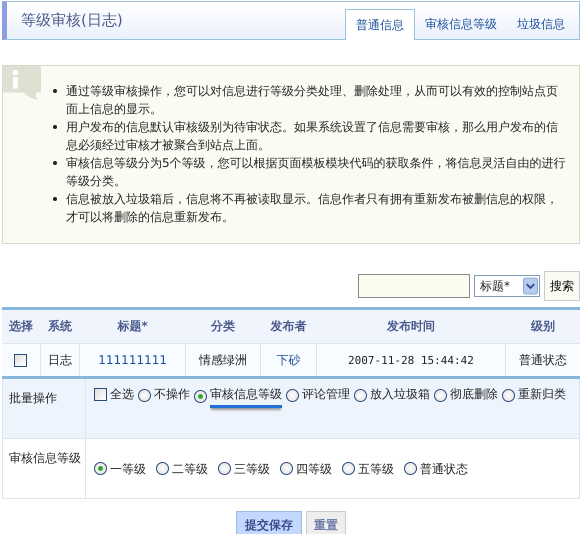 This screenshot has width=582, height=534. I want to click on search-button: 搜索, so click(562, 286).